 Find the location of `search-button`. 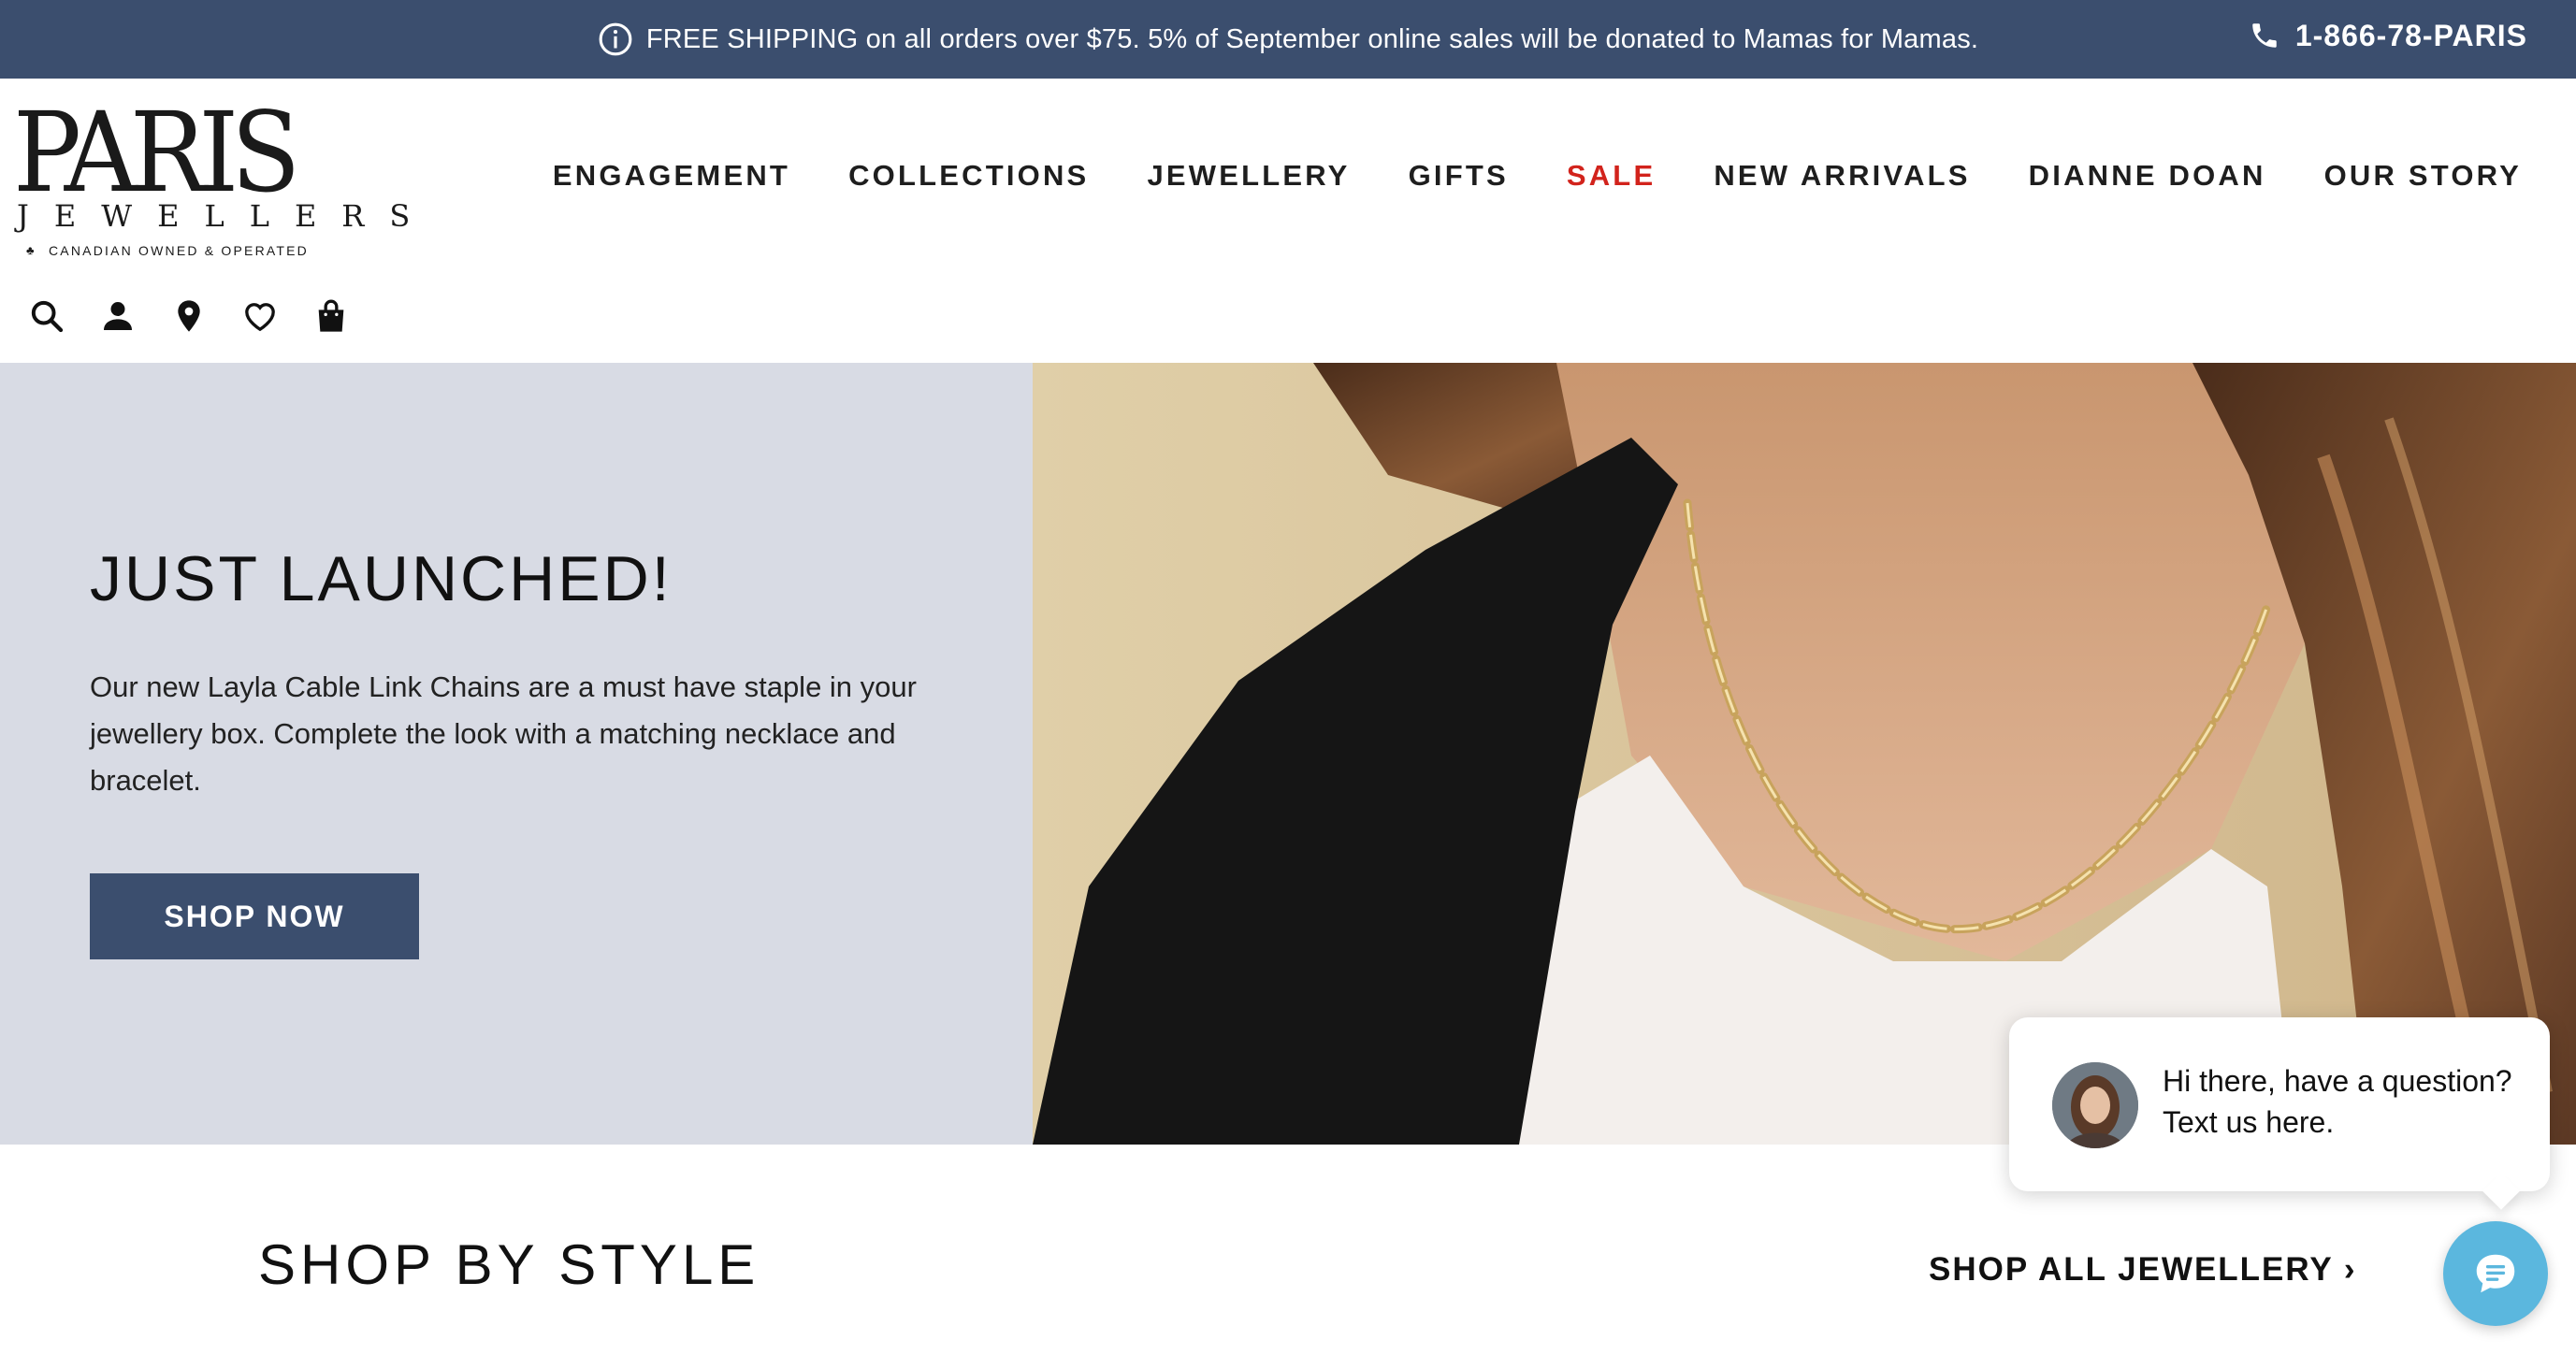

search-button is located at coordinates (46, 316).